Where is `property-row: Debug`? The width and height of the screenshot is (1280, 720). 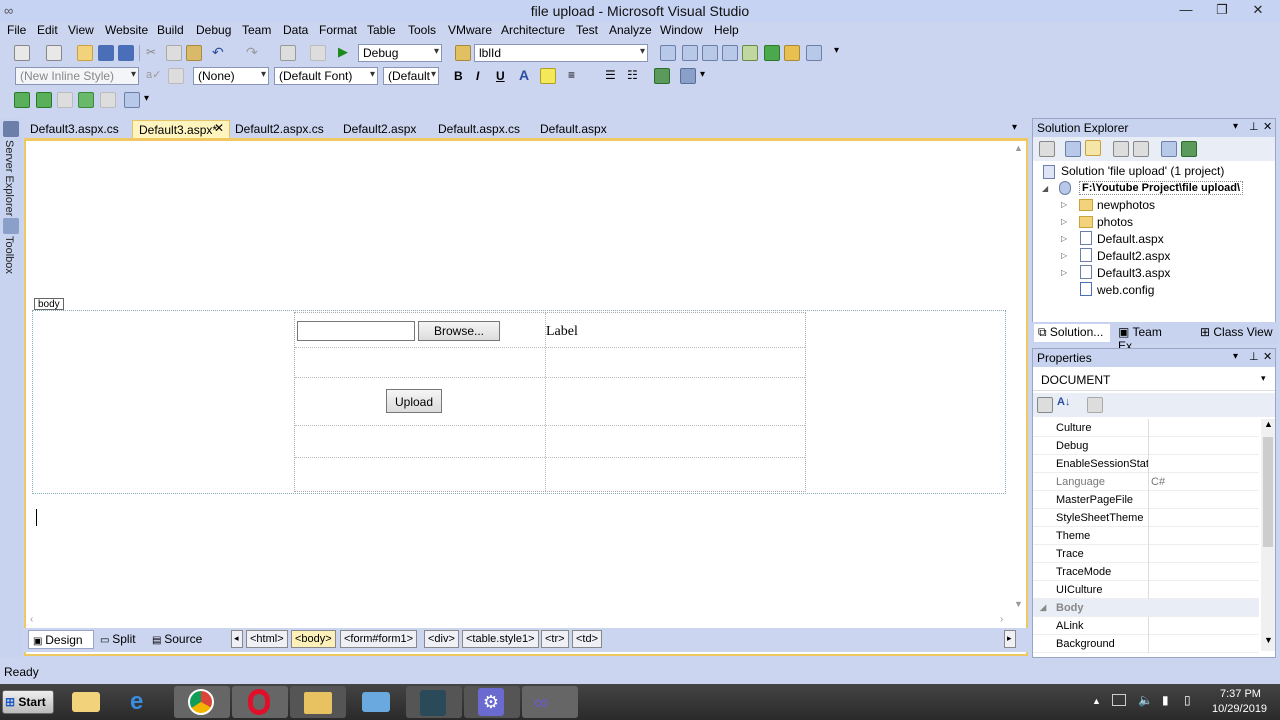
property-row: Debug is located at coordinates (1146, 446).